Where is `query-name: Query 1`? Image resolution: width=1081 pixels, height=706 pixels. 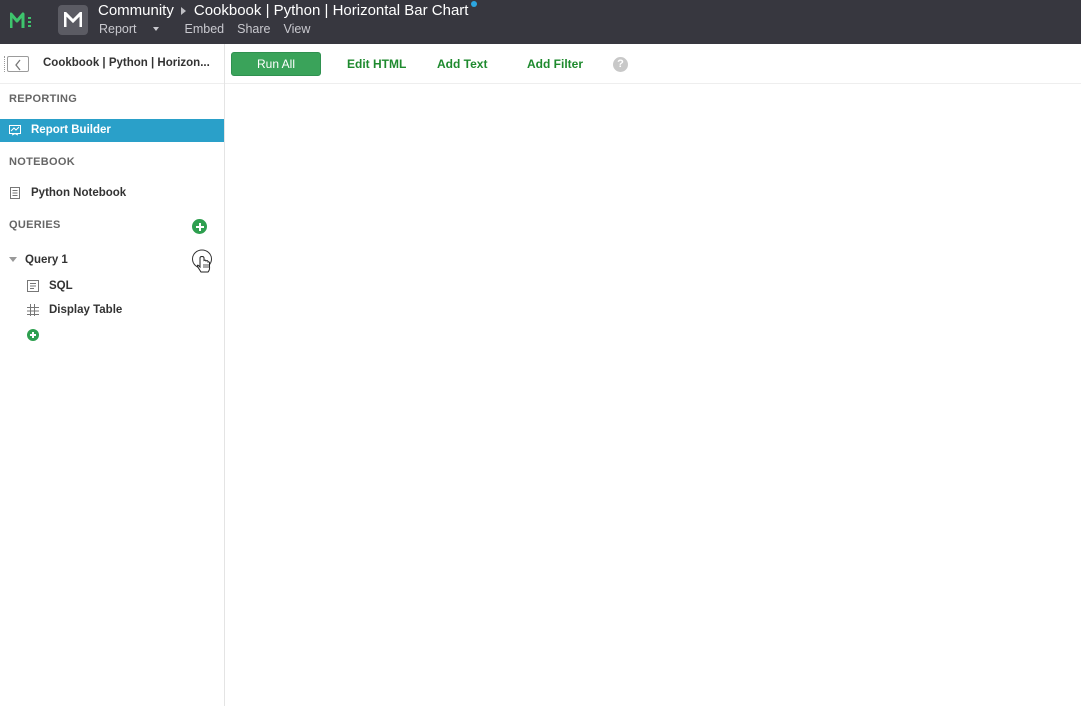
query-name: Query 1 is located at coordinates (46, 260).